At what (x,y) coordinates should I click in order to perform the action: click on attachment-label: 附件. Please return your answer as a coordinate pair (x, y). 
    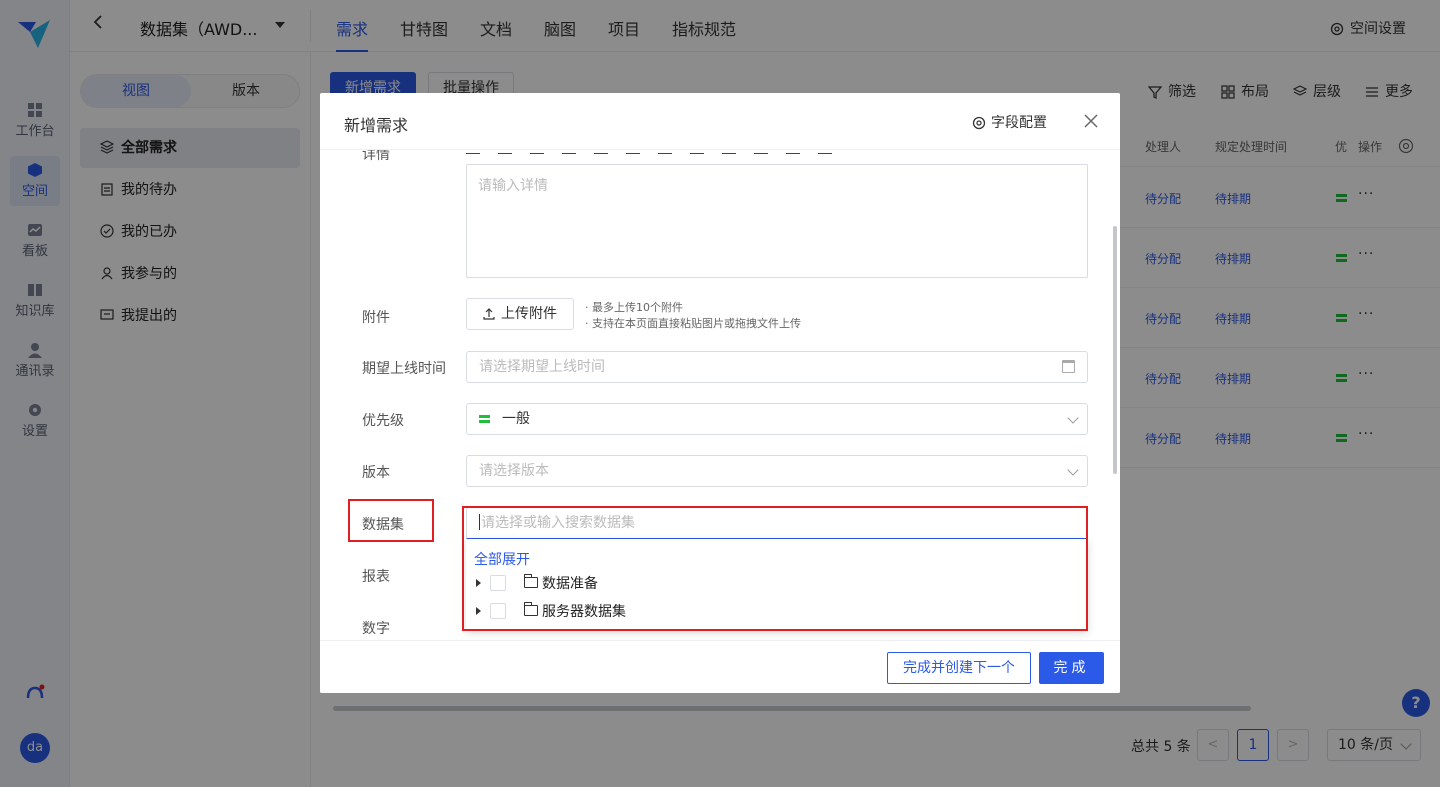
    Looking at the image, I should click on (376, 318).